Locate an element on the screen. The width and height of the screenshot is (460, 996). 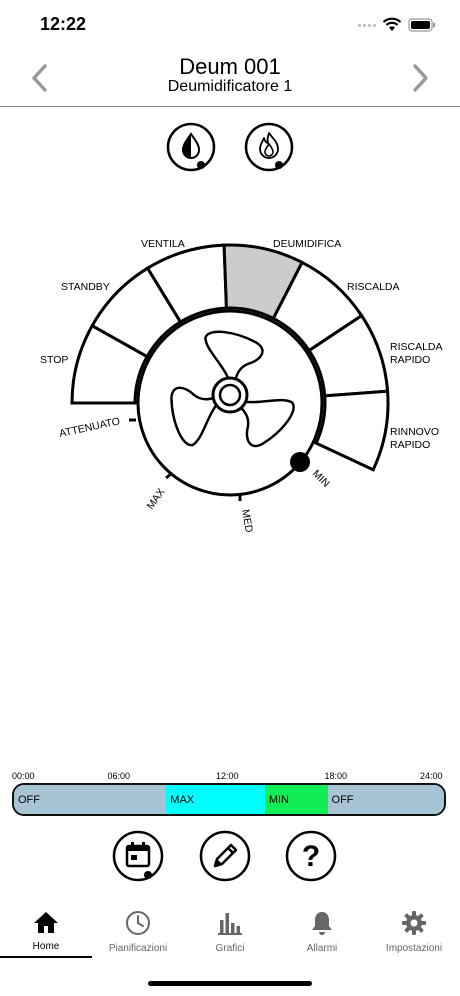
heating-mode-button is located at coordinates (270, 148).